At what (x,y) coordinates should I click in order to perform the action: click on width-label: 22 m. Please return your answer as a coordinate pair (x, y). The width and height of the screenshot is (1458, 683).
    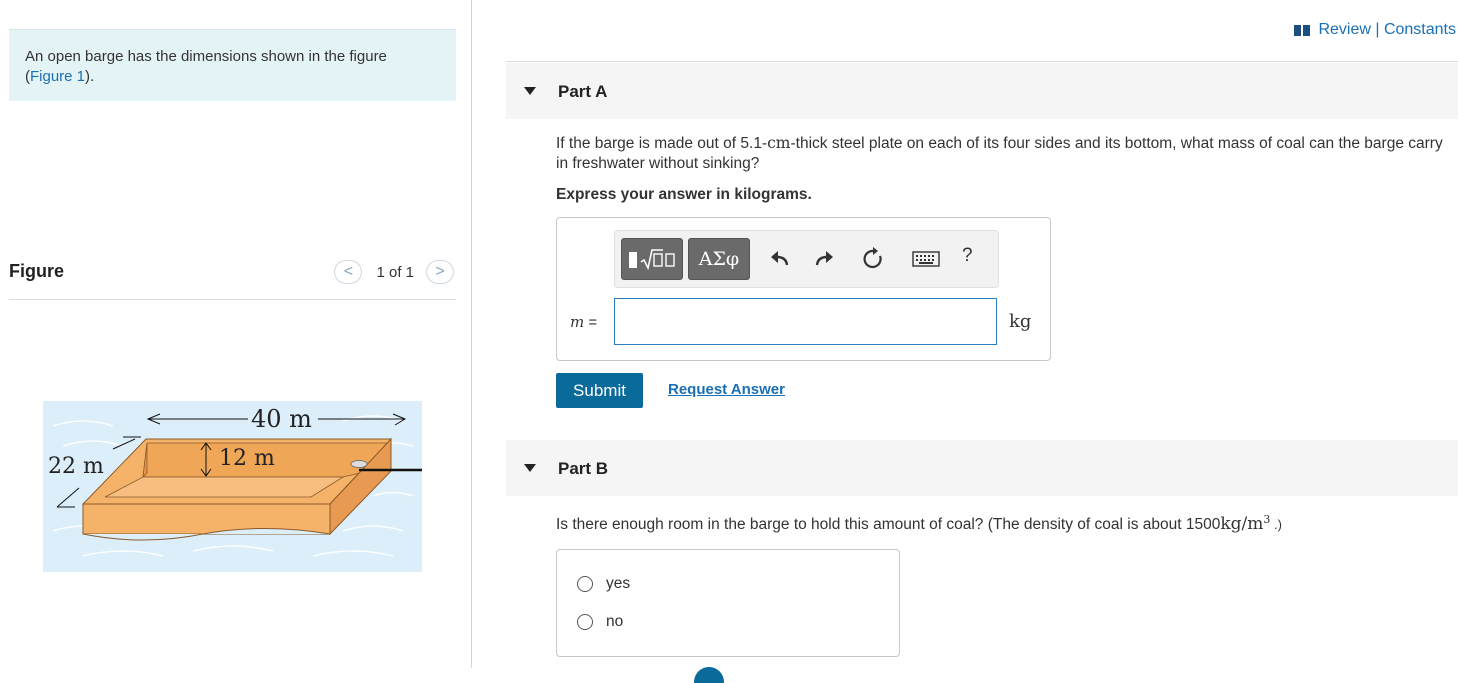
    Looking at the image, I should click on (76, 466).